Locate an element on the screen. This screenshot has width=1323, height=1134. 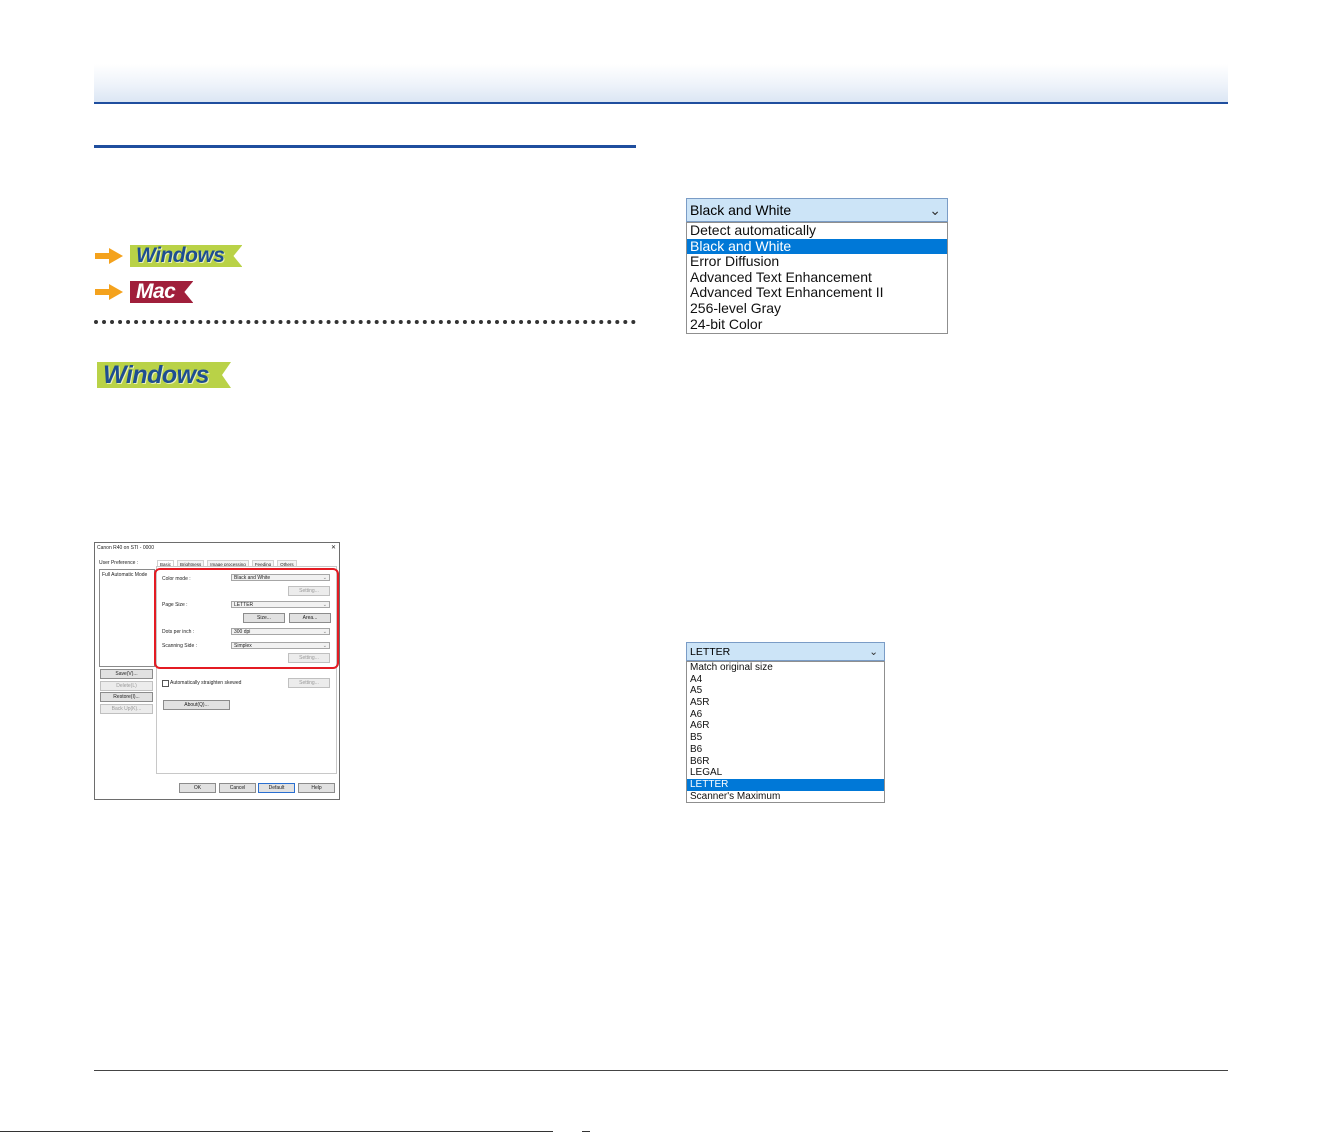
color-mode-option: 24-bit Color is located at coordinates (817, 324).